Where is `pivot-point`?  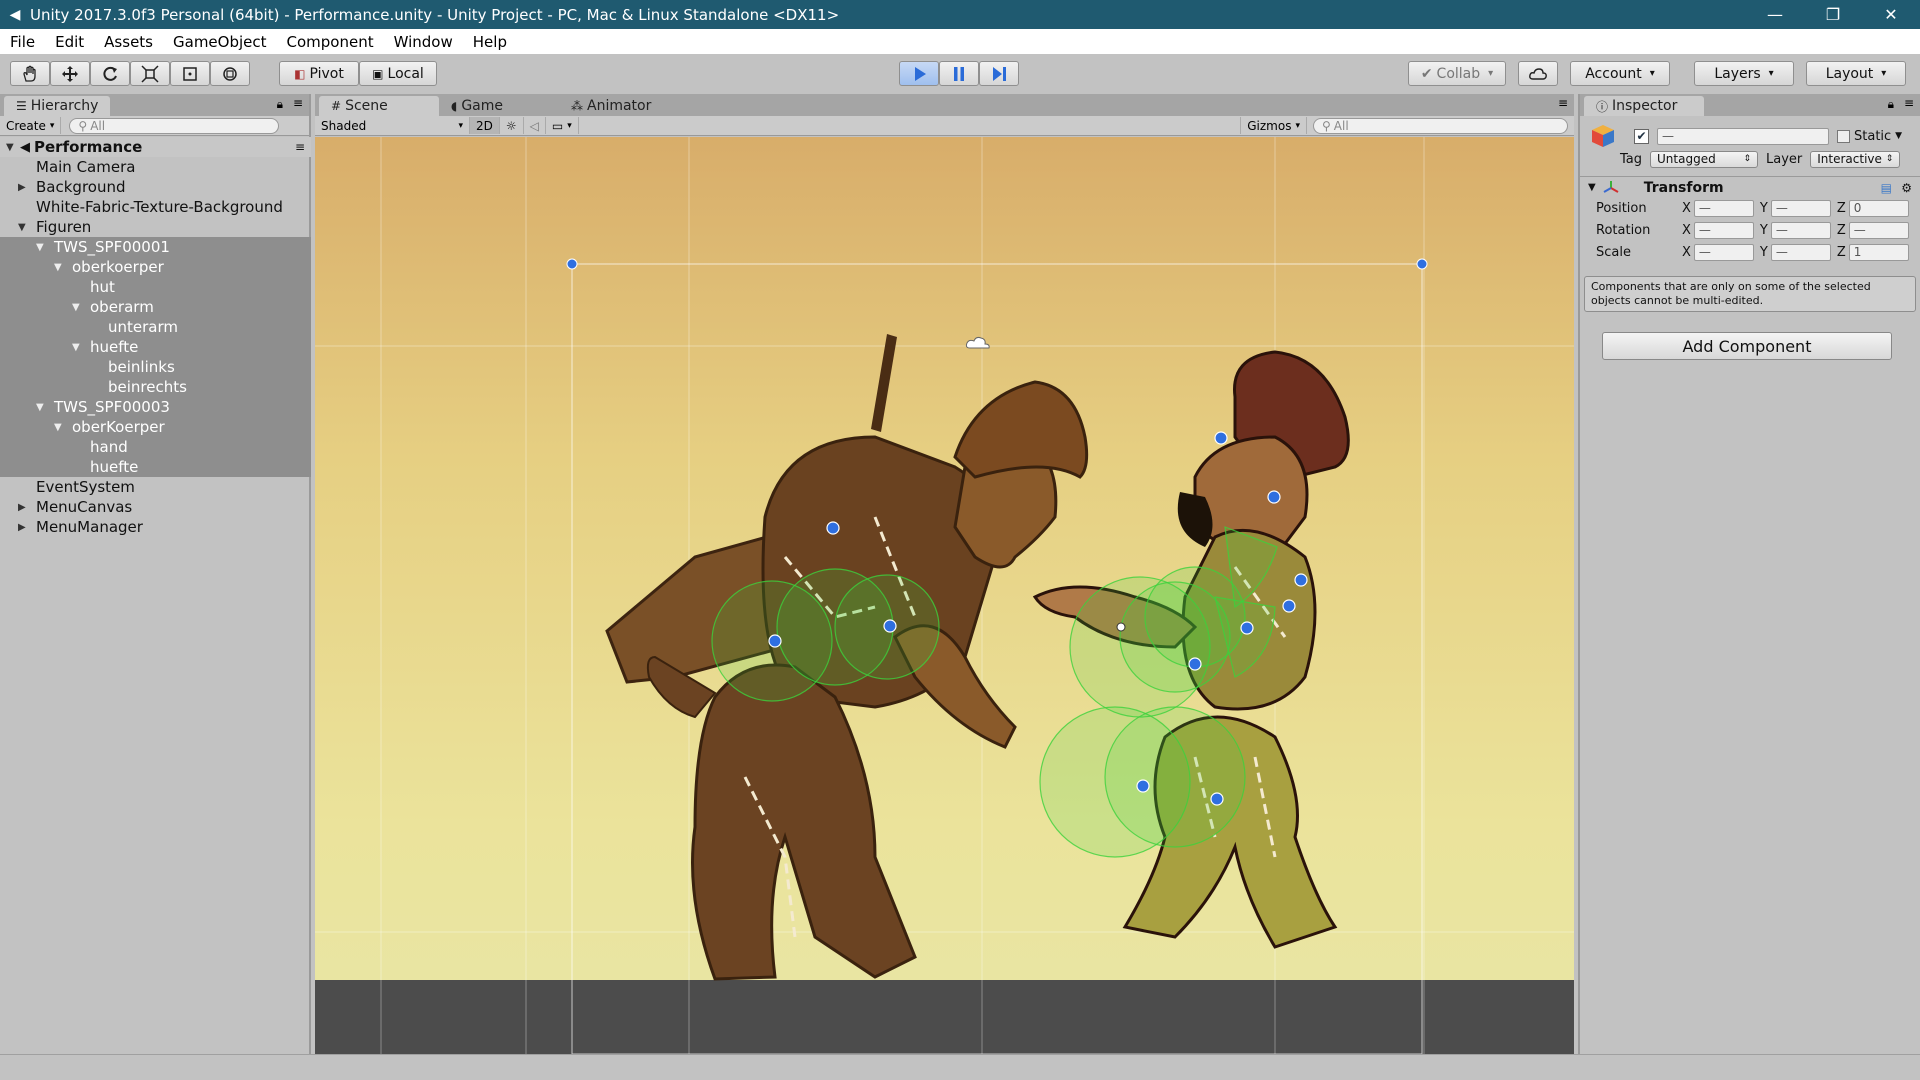 pivot-point is located at coordinates (1121, 627).